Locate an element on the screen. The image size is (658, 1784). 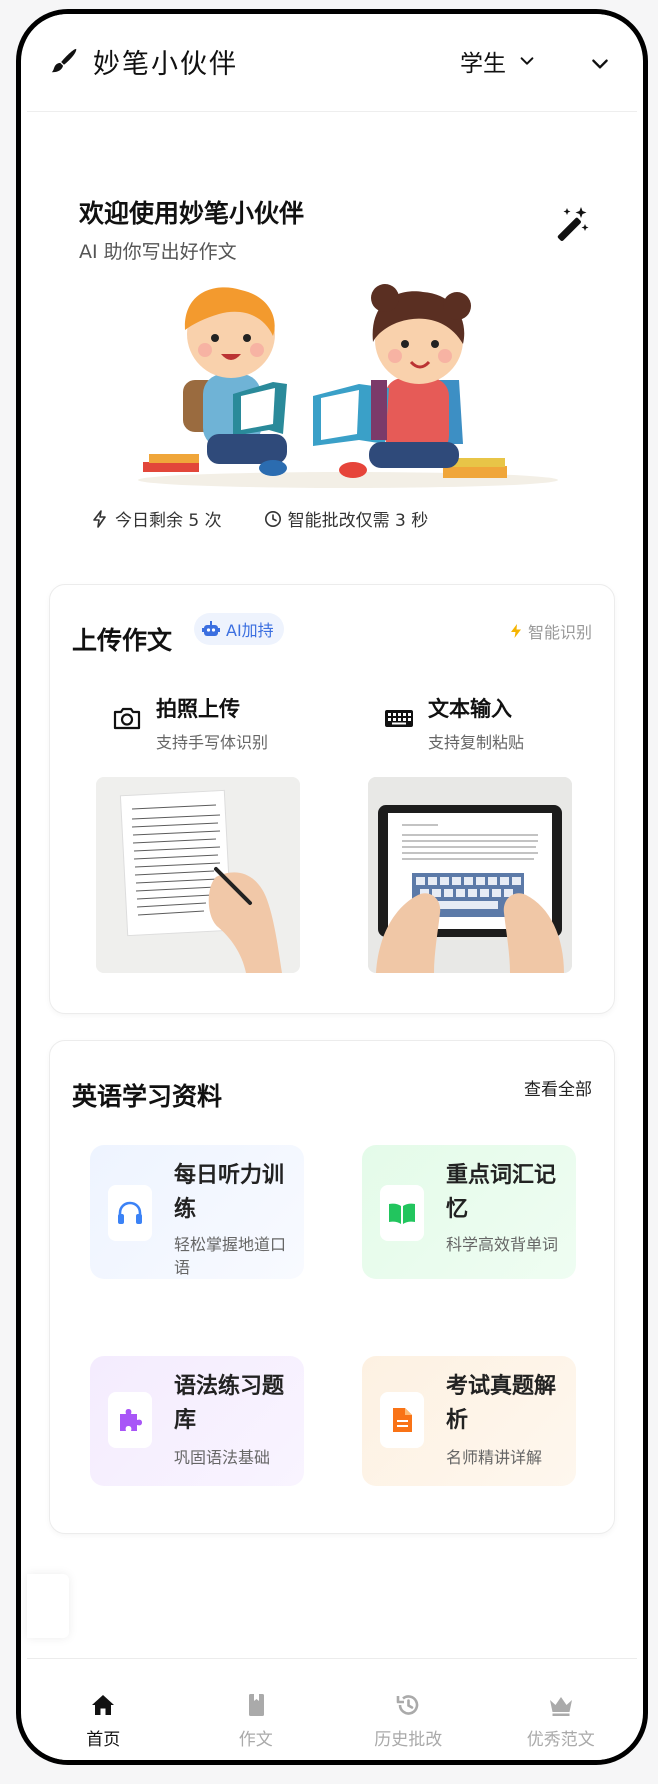
hero-subtitle: AI 助你写出好作文 is located at coordinates (158, 252).